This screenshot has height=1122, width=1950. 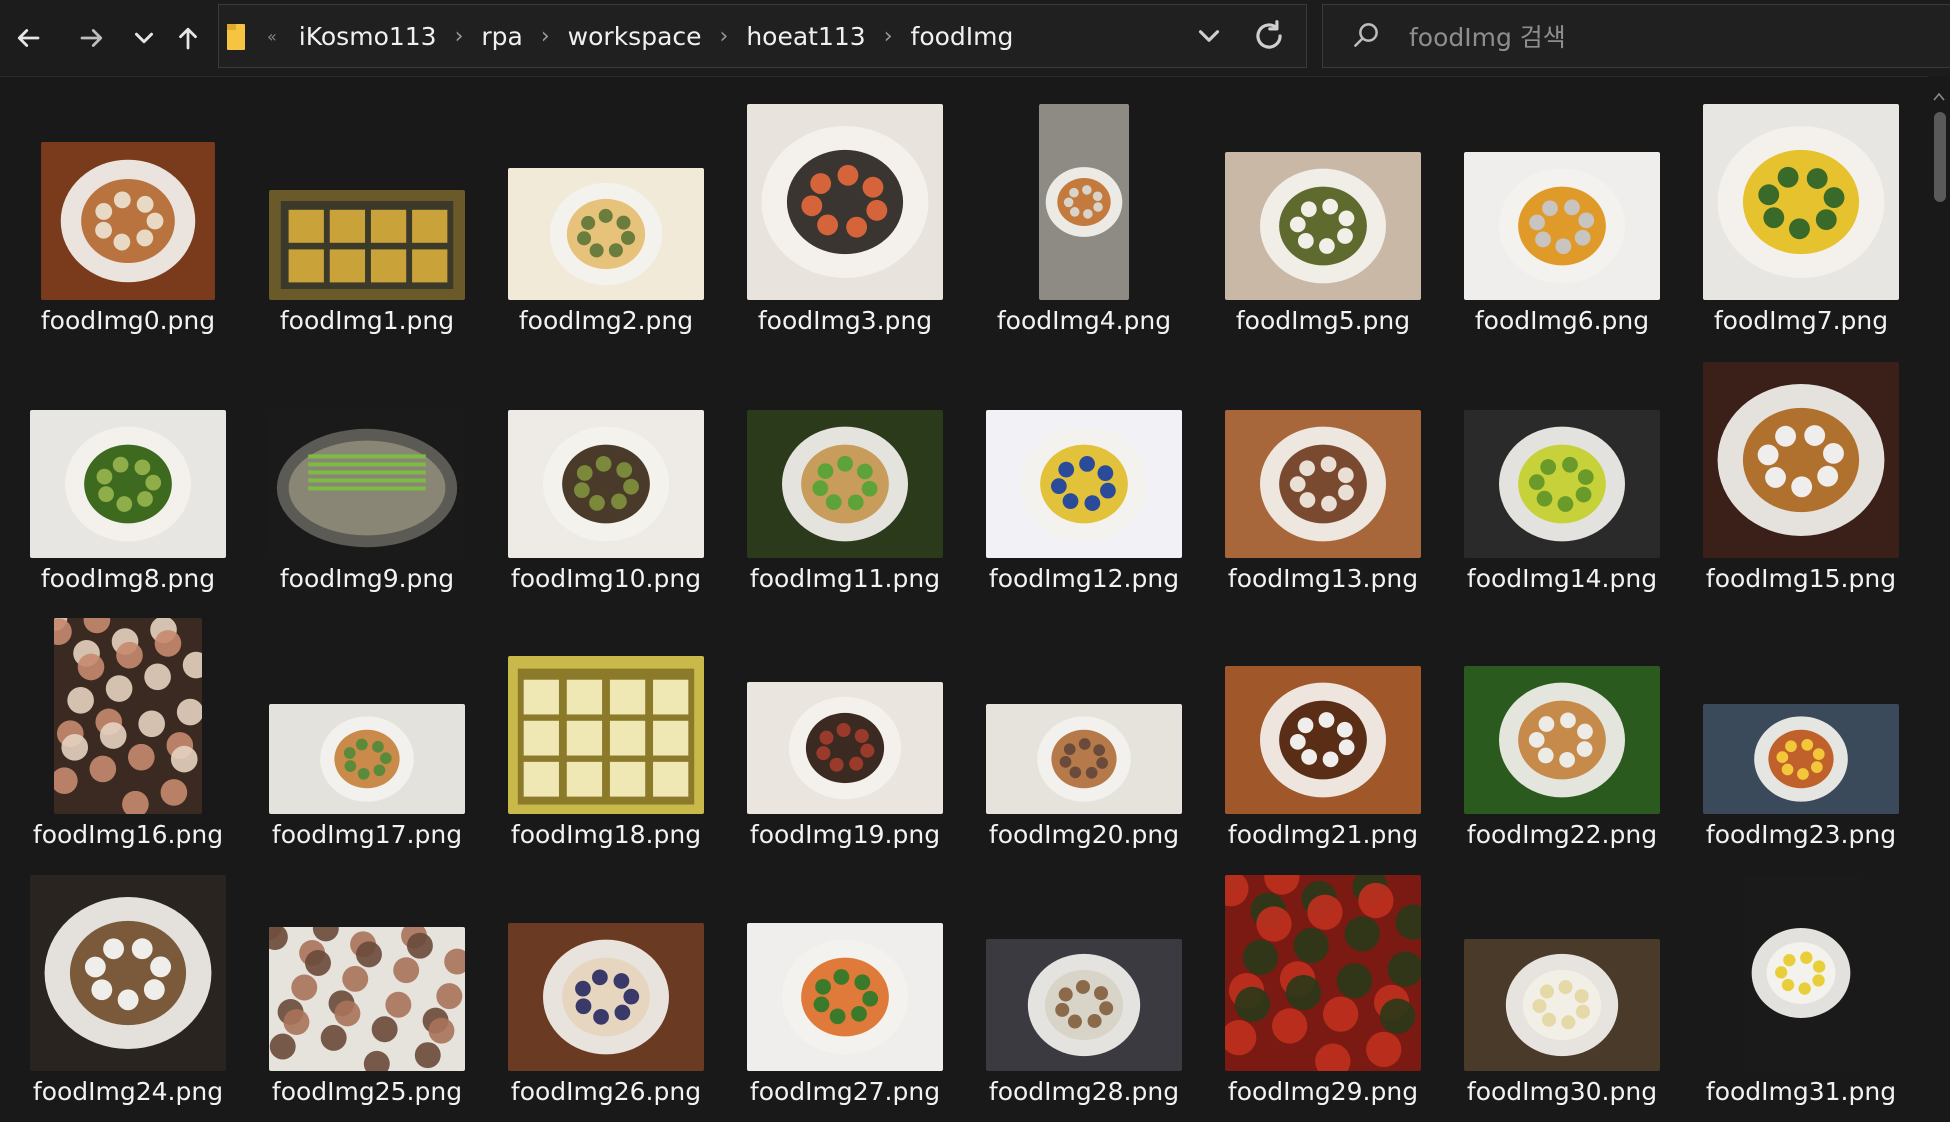 What do you see at coordinates (1323, 320) in the screenshot?
I see `file-name-label: foodImg5.png` at bounding box center [1323, 320].